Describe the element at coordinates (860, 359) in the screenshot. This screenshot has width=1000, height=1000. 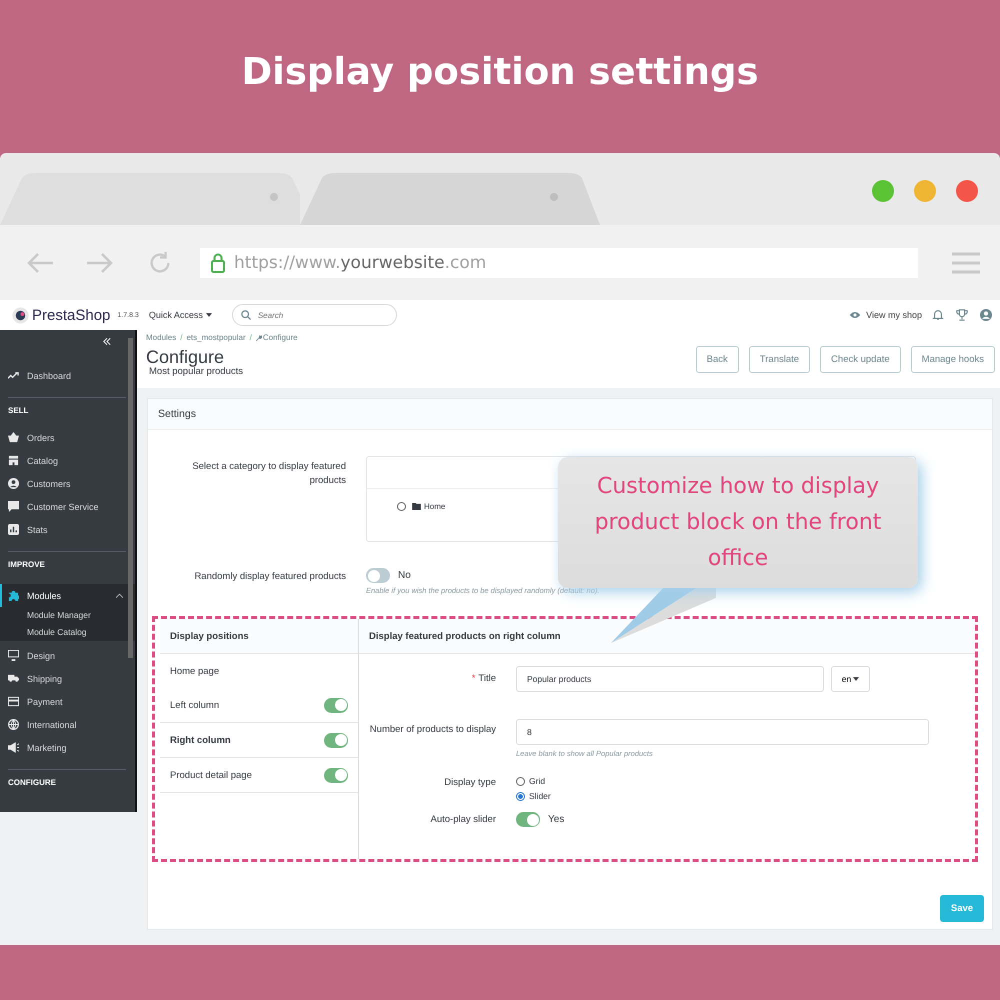
I see `toolbar-button: Check update` at that location.